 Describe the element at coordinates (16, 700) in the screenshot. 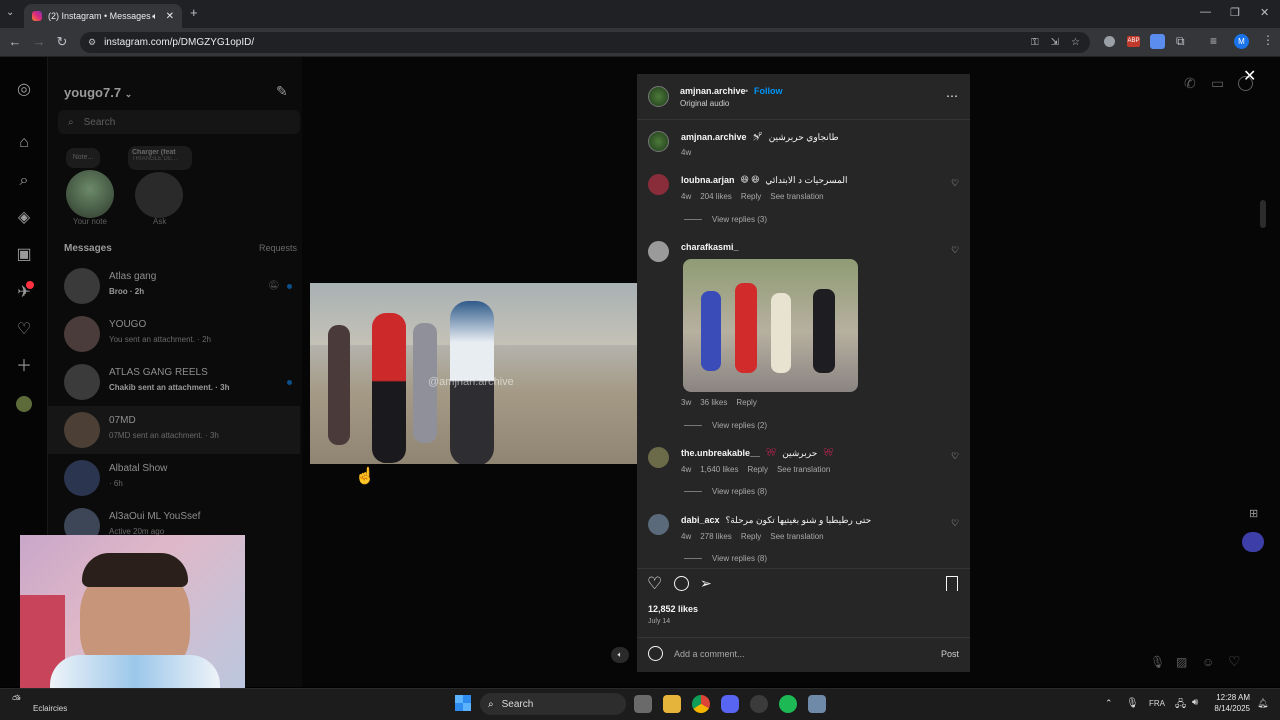

I see `weather-icon: ⛅︎` at that location.